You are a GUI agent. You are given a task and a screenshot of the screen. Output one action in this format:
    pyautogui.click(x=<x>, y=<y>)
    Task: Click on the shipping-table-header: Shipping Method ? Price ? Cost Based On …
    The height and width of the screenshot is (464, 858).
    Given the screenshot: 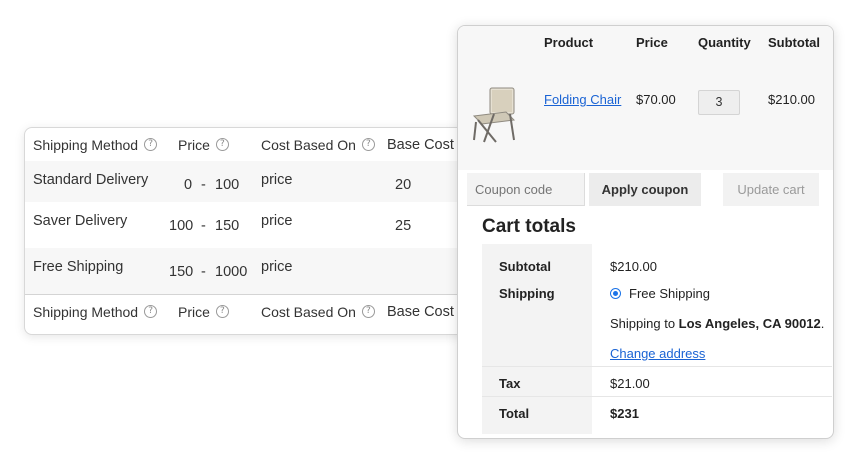 What is the action you would take?
    pyautogui.click(x=260, y=145)
    